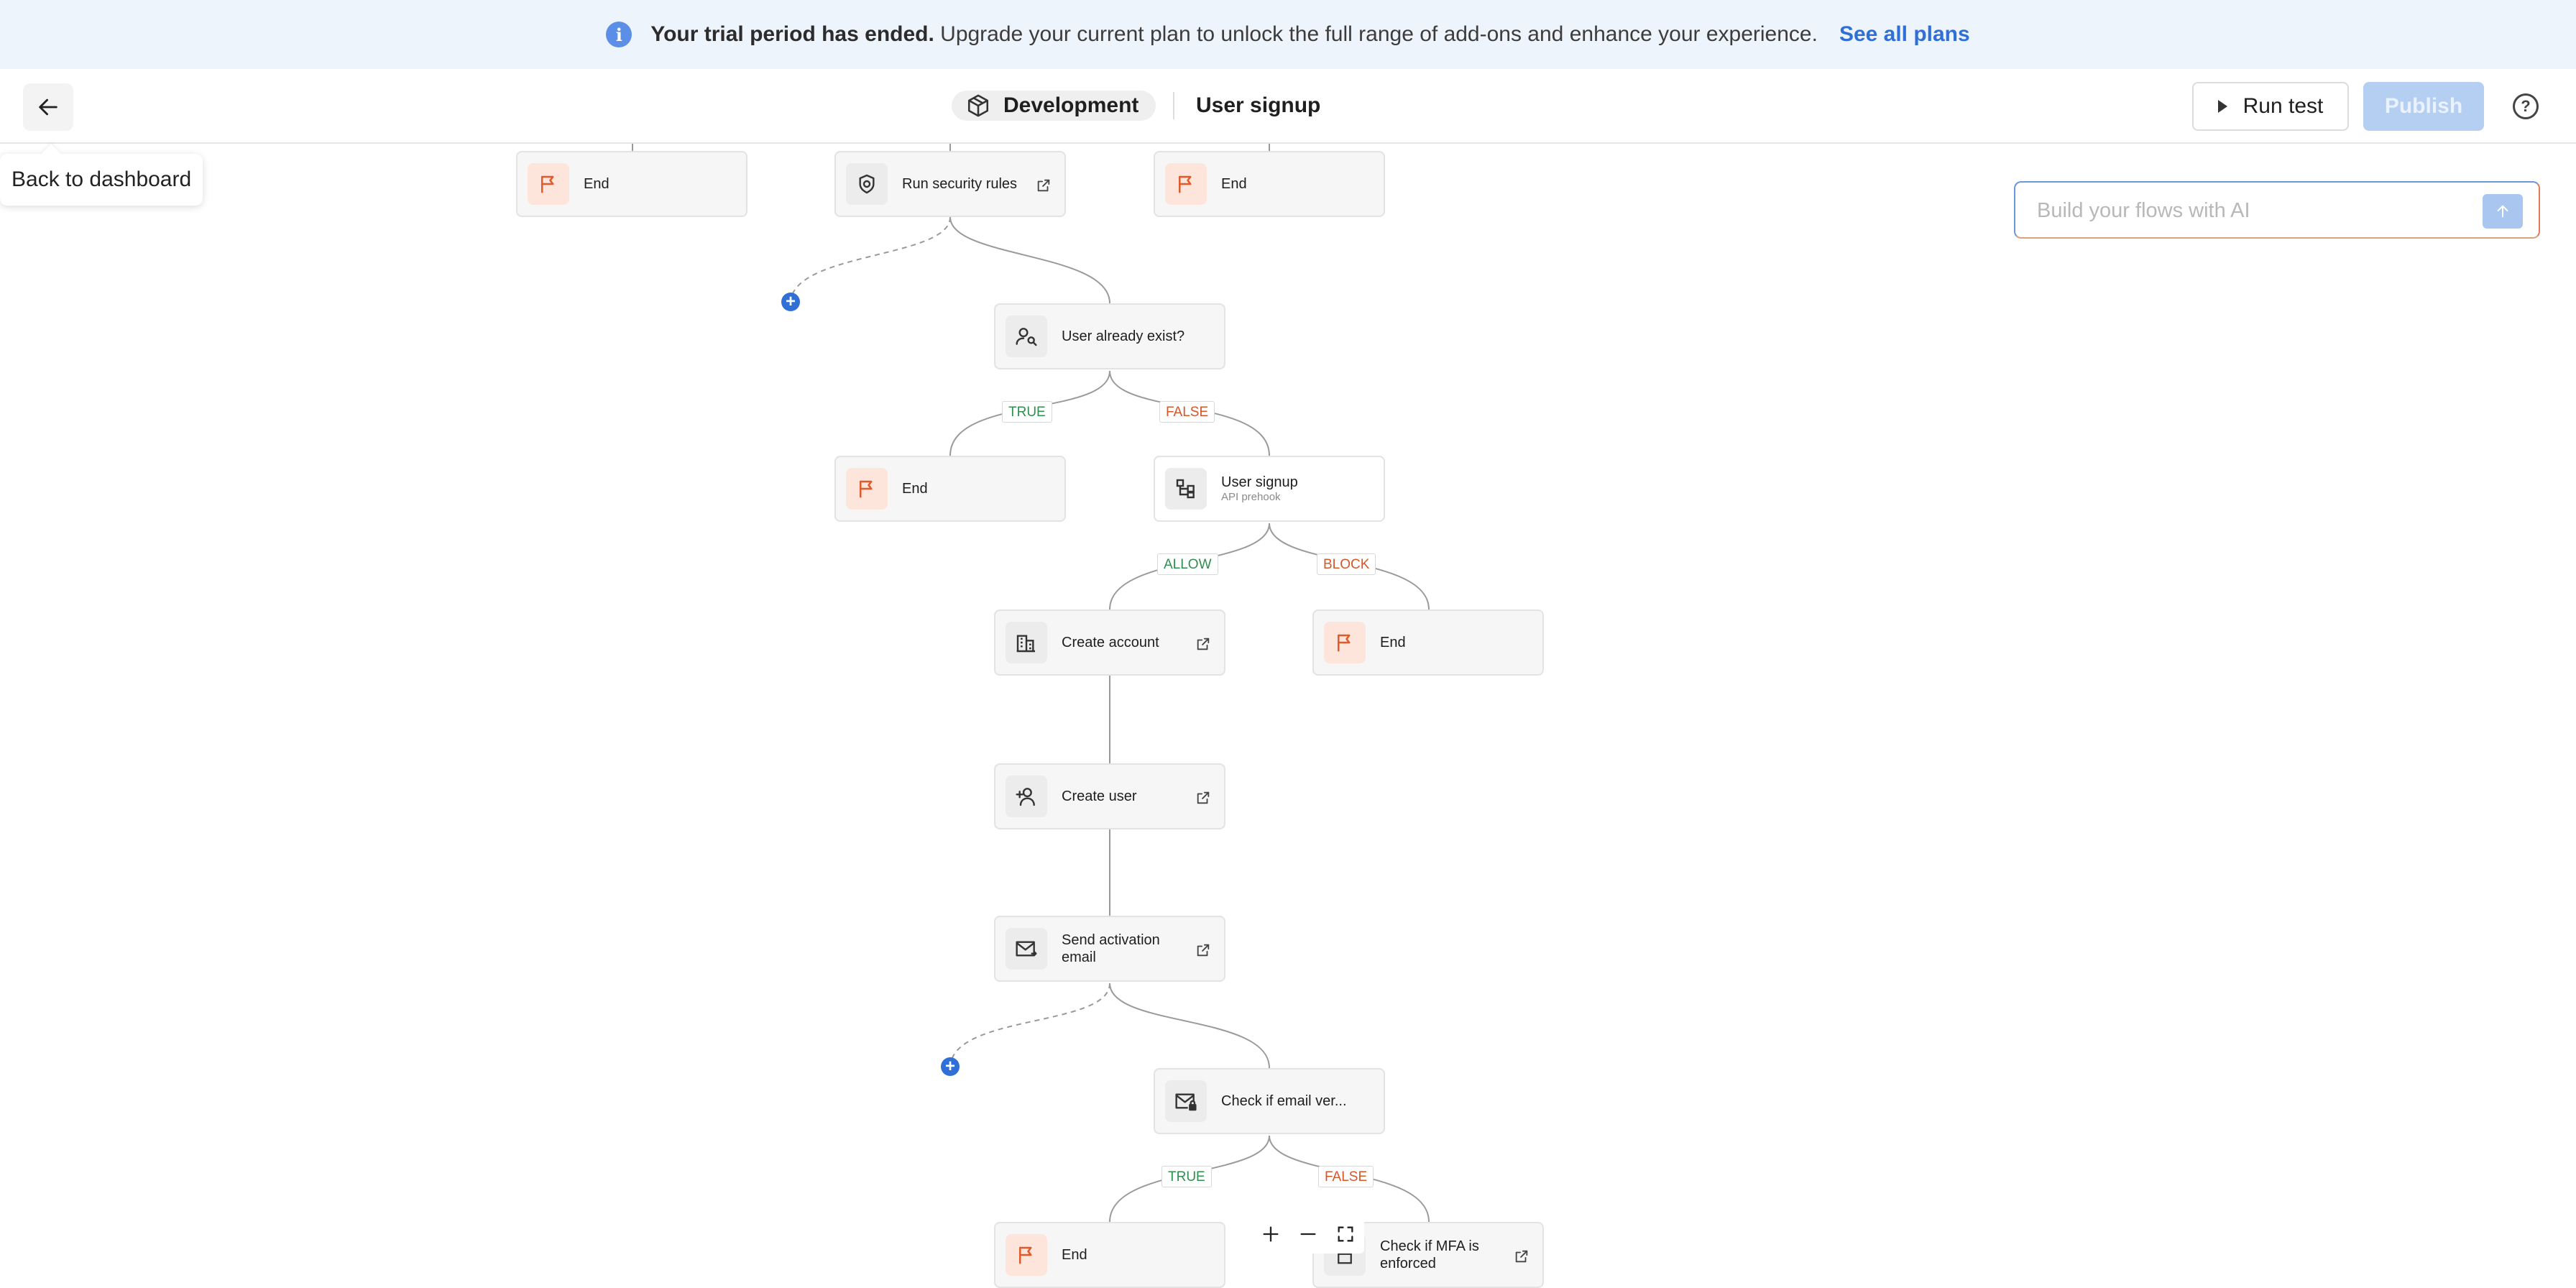  Describe the element at coordinates (1251, 497) in the screenshot. I see `node-sublabel: API prehook` at that location.